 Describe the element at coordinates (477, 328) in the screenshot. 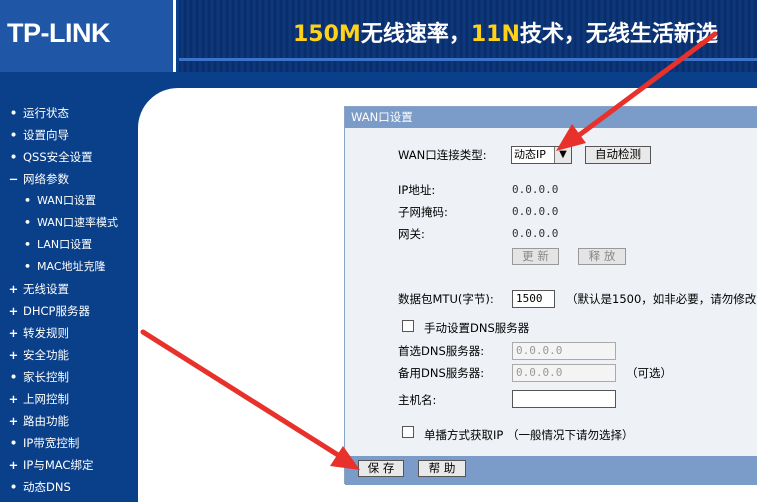

I see `manual-dns-label: 手动设置DNS服务器` at that location.